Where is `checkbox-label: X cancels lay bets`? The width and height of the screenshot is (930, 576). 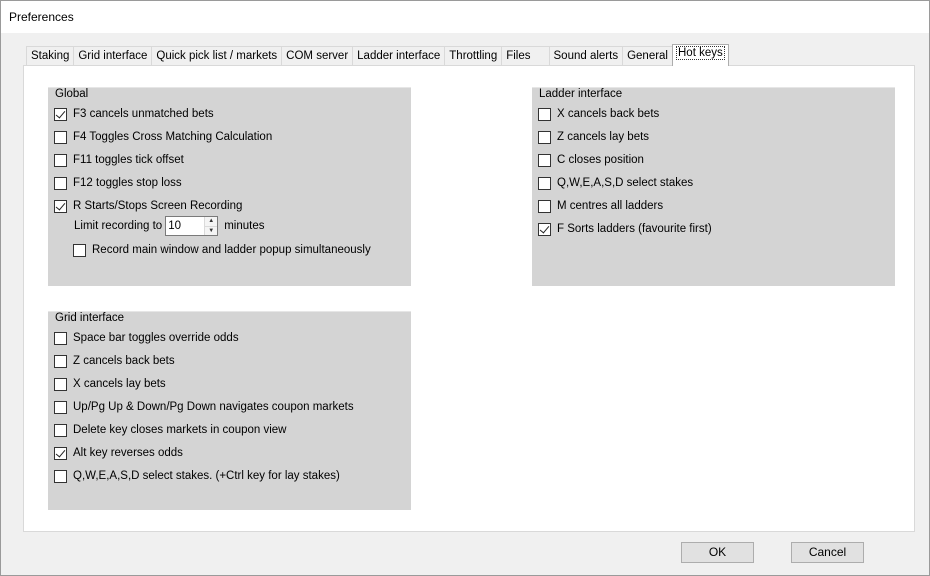
checkbox-label: X cancels lay bets is located at coordinates (119, 384).